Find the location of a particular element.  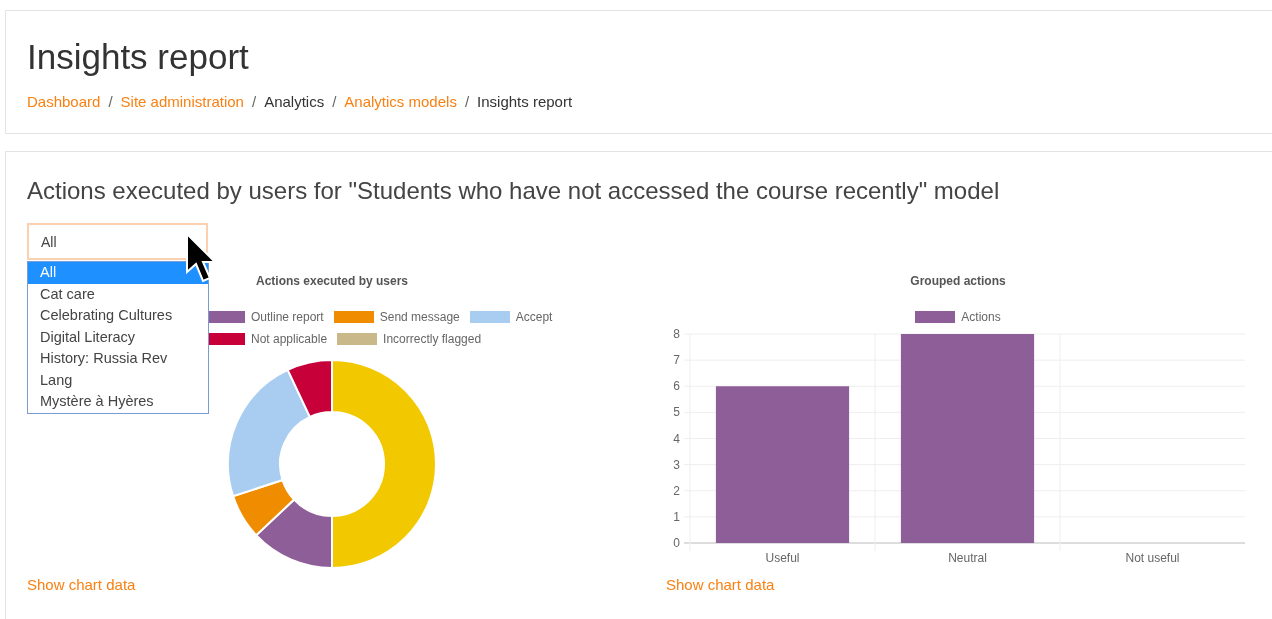

breadcrumb-text: Analytics is located at coordinates (294, 101).